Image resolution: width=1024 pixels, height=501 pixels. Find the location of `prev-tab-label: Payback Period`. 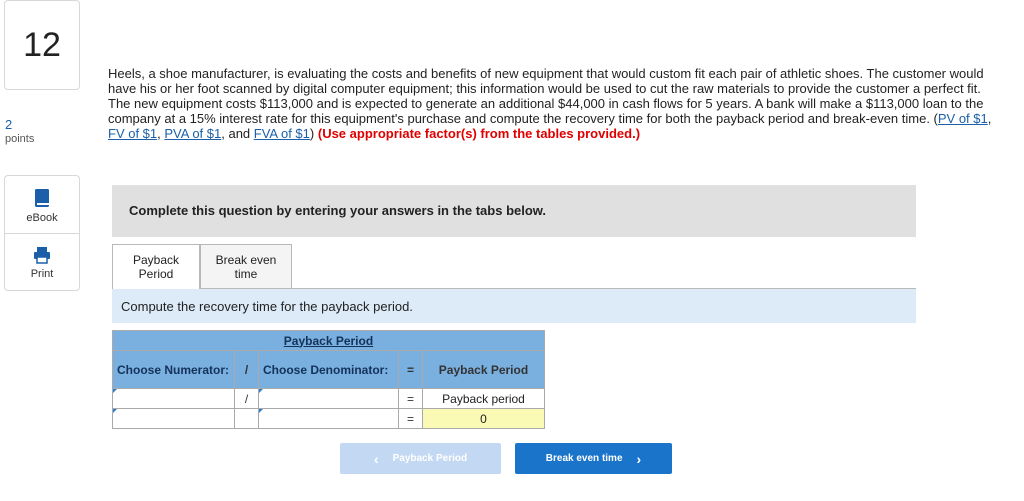

prev-tab-label: Payback Period is located at coordinates (430, 458).